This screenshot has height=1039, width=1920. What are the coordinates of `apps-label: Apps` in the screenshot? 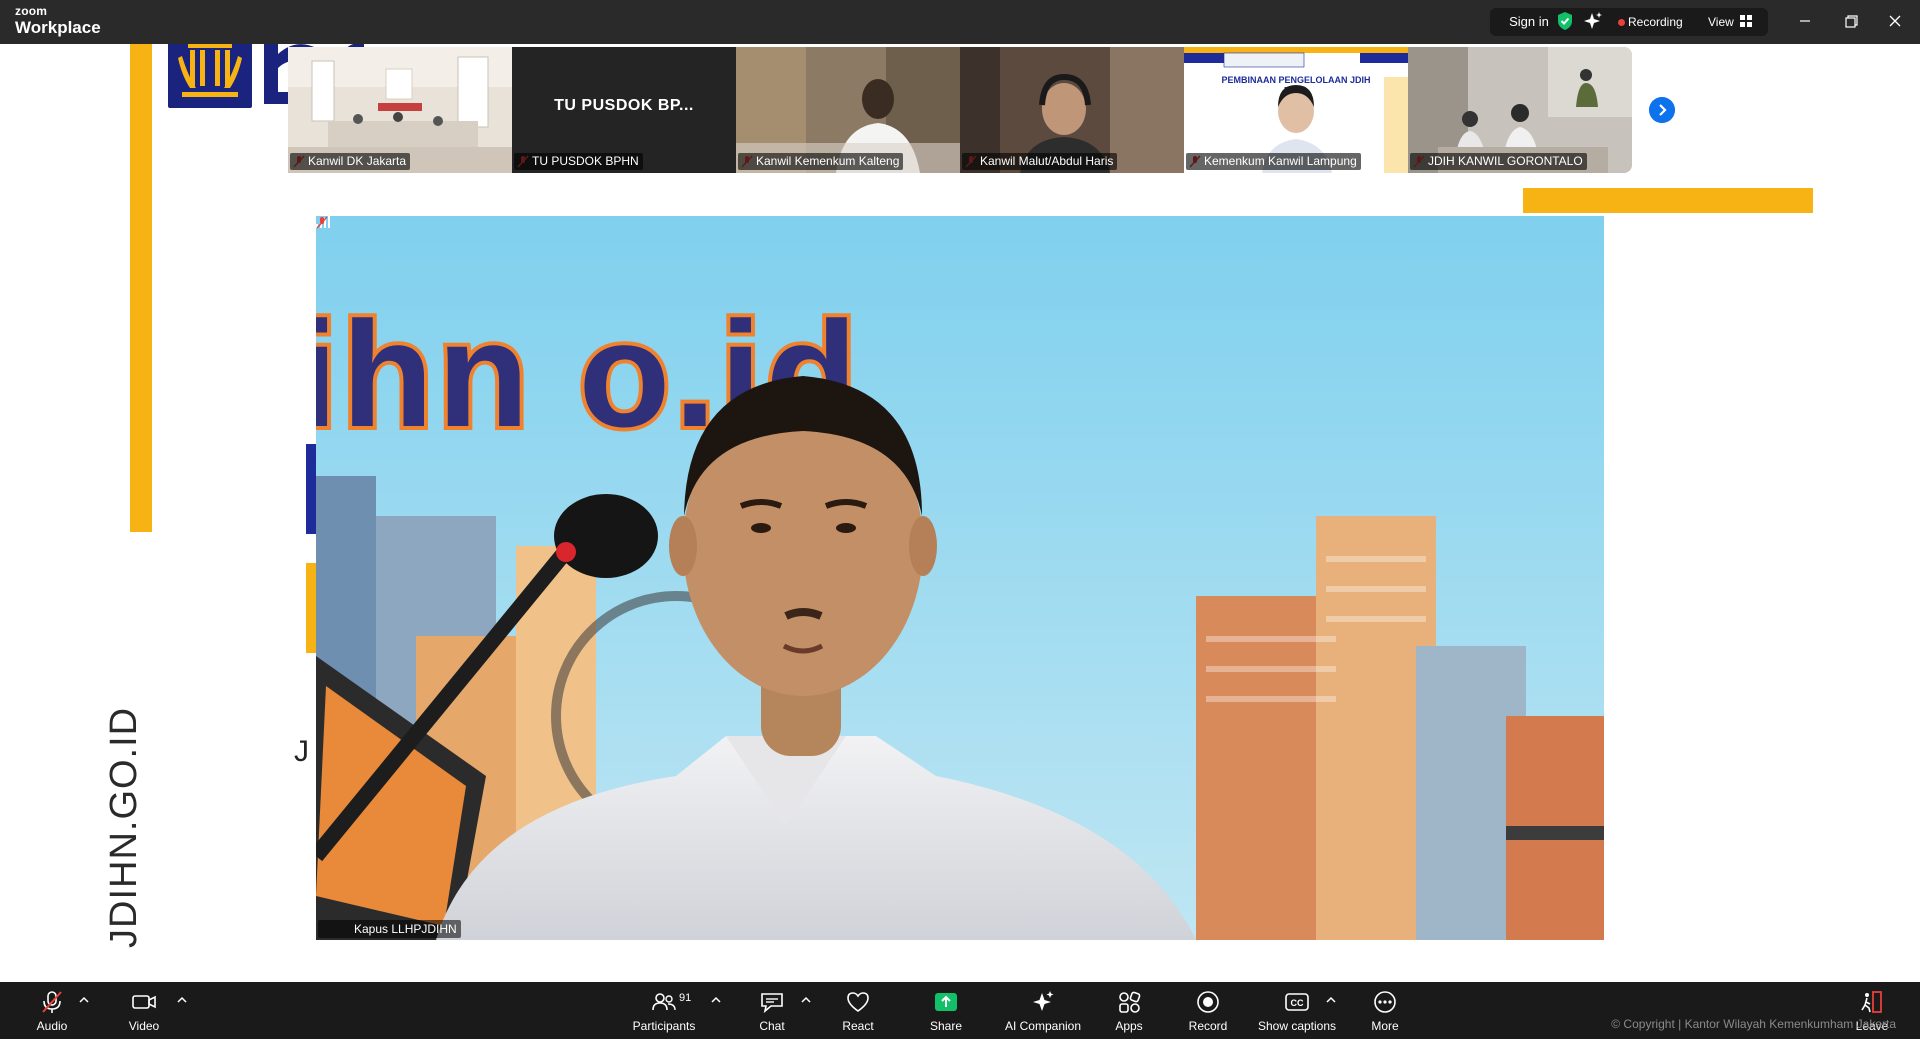 It's located at (1129, 1026).